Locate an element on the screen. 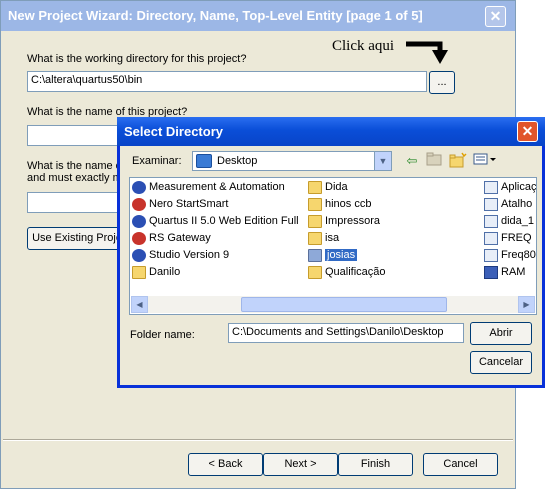 The image size is (546, 489). folder-name-label: Folder name: is located at coordinates (162, 335).